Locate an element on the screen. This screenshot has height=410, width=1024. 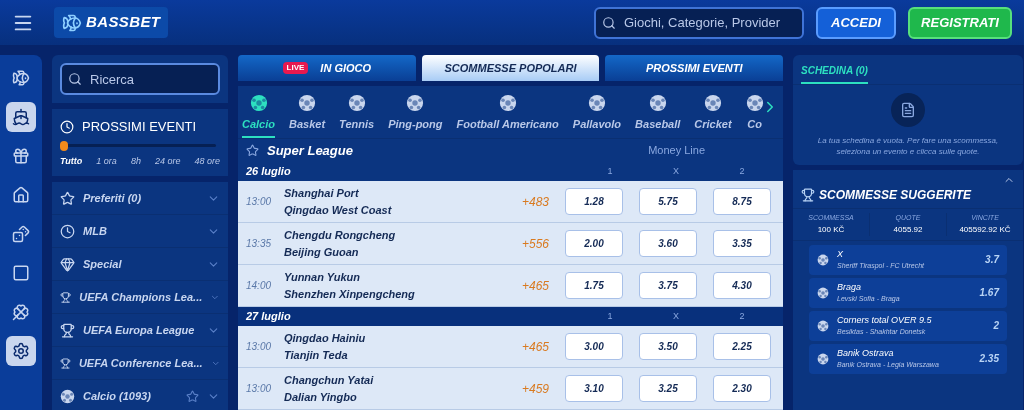
sport-tab: Basket is located at coordinates (307, 115).